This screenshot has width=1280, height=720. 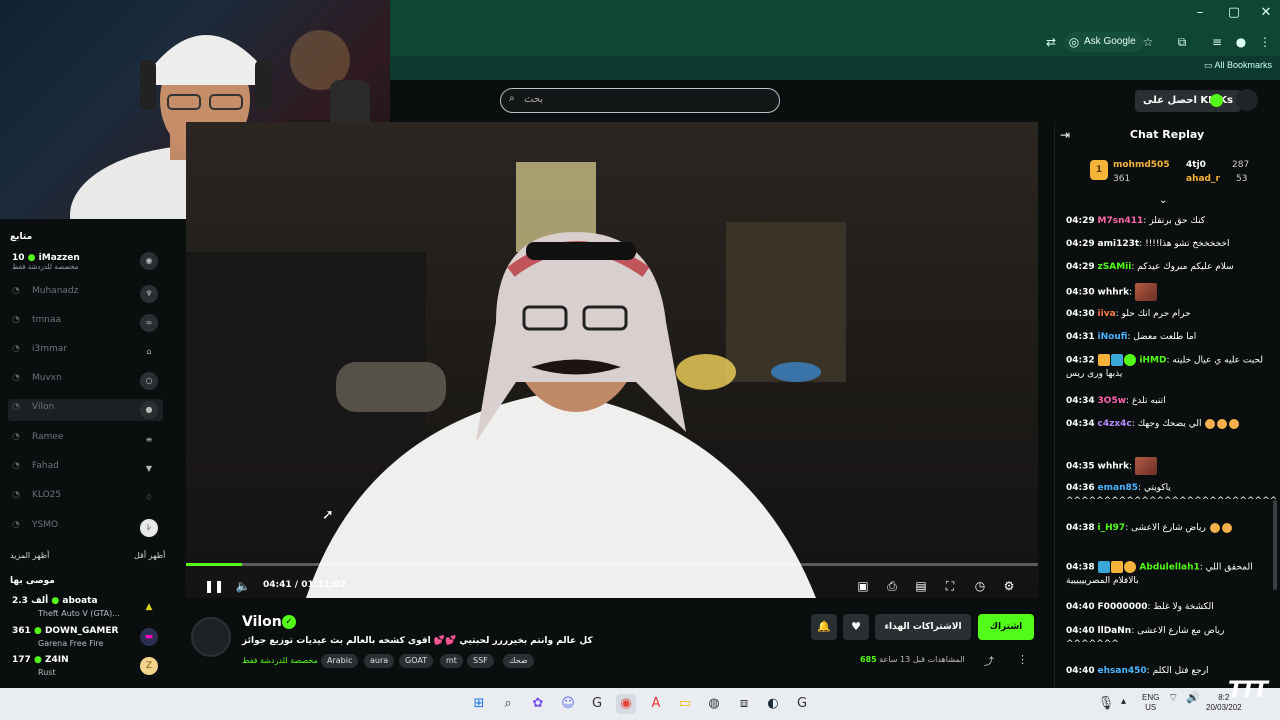 I want to click on tag-goat: GOAT, so click(x=416, y=661).